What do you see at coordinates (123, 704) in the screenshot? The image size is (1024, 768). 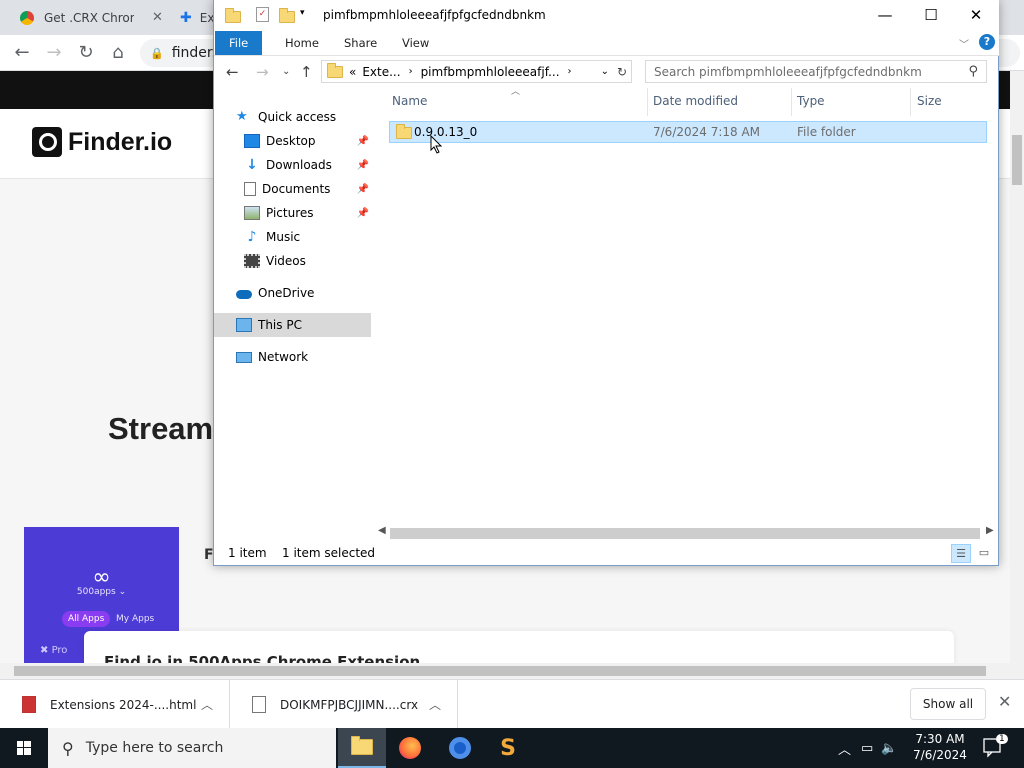 I see `download-filename: Extensions 2024-....html` at bounding box center [123, 704].